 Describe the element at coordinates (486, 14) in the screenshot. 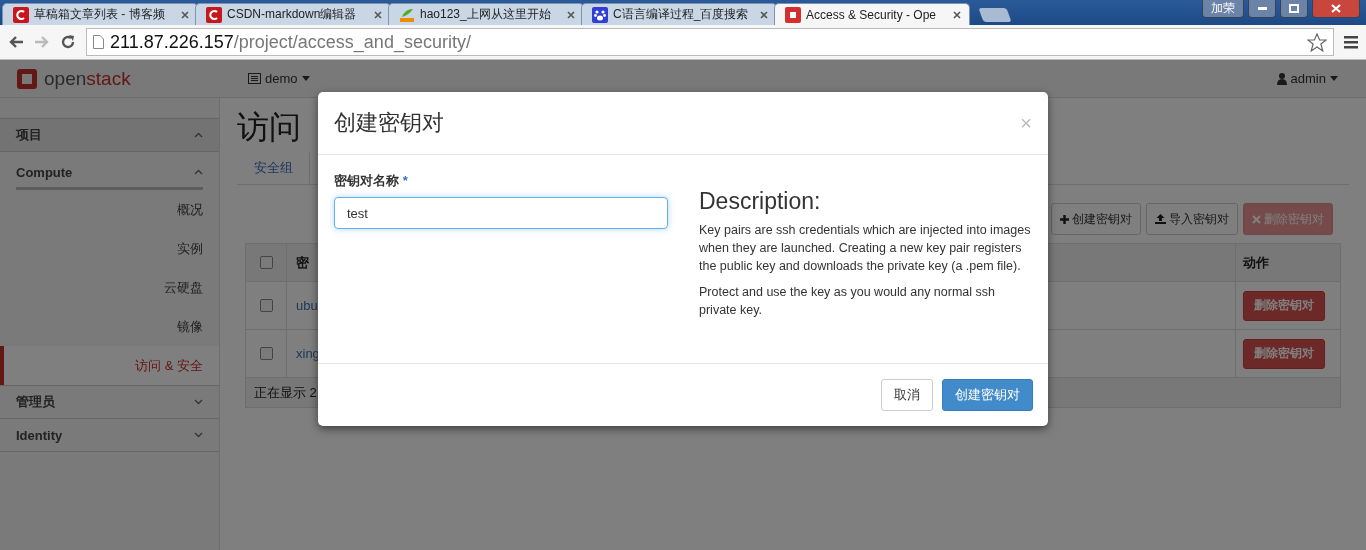

I see `browser-tab: hao123_上网从这里开始` at that location.